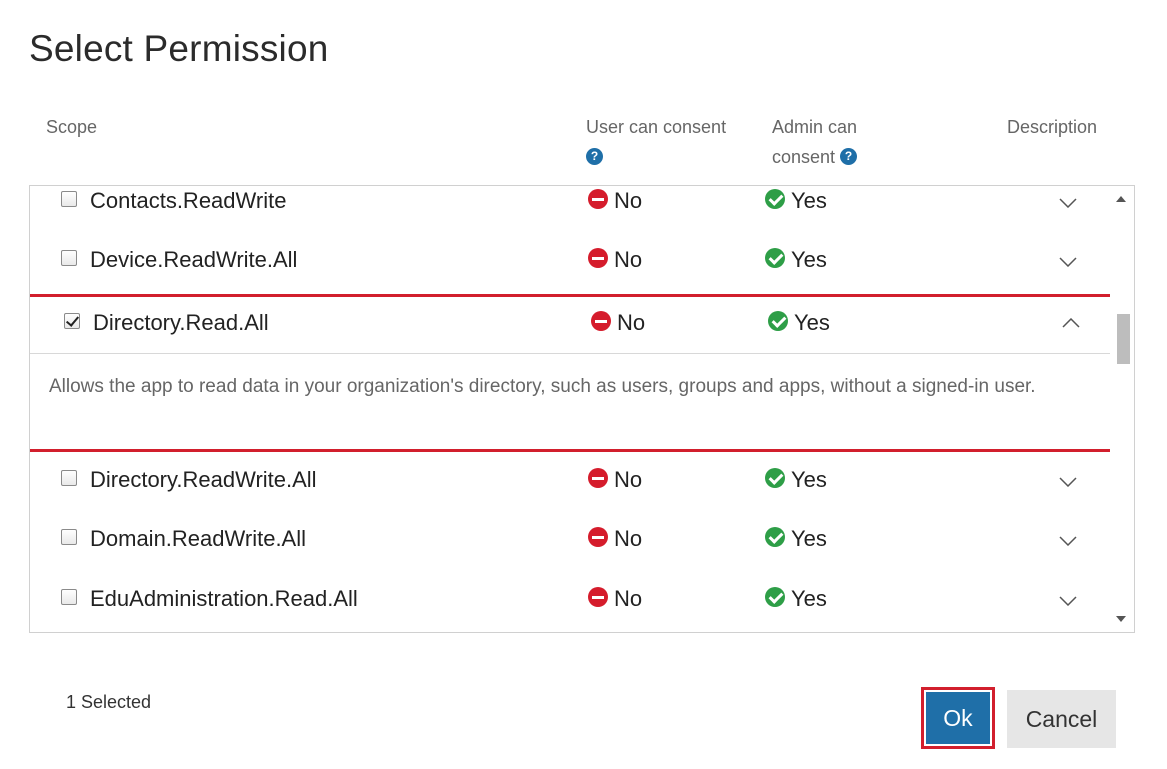 This screenshot has width=1167, height=769. What do you see at coordinates (570, 353) in the screenshot?
I see `row-divider` at bounding box center [570, 353].